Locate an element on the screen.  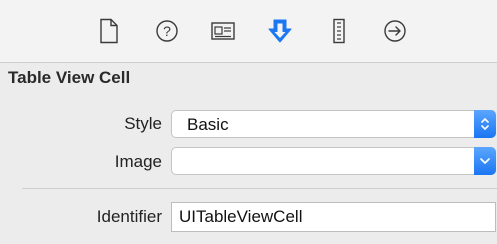
identity-inspector-tab is located at coordinates (223, 31).